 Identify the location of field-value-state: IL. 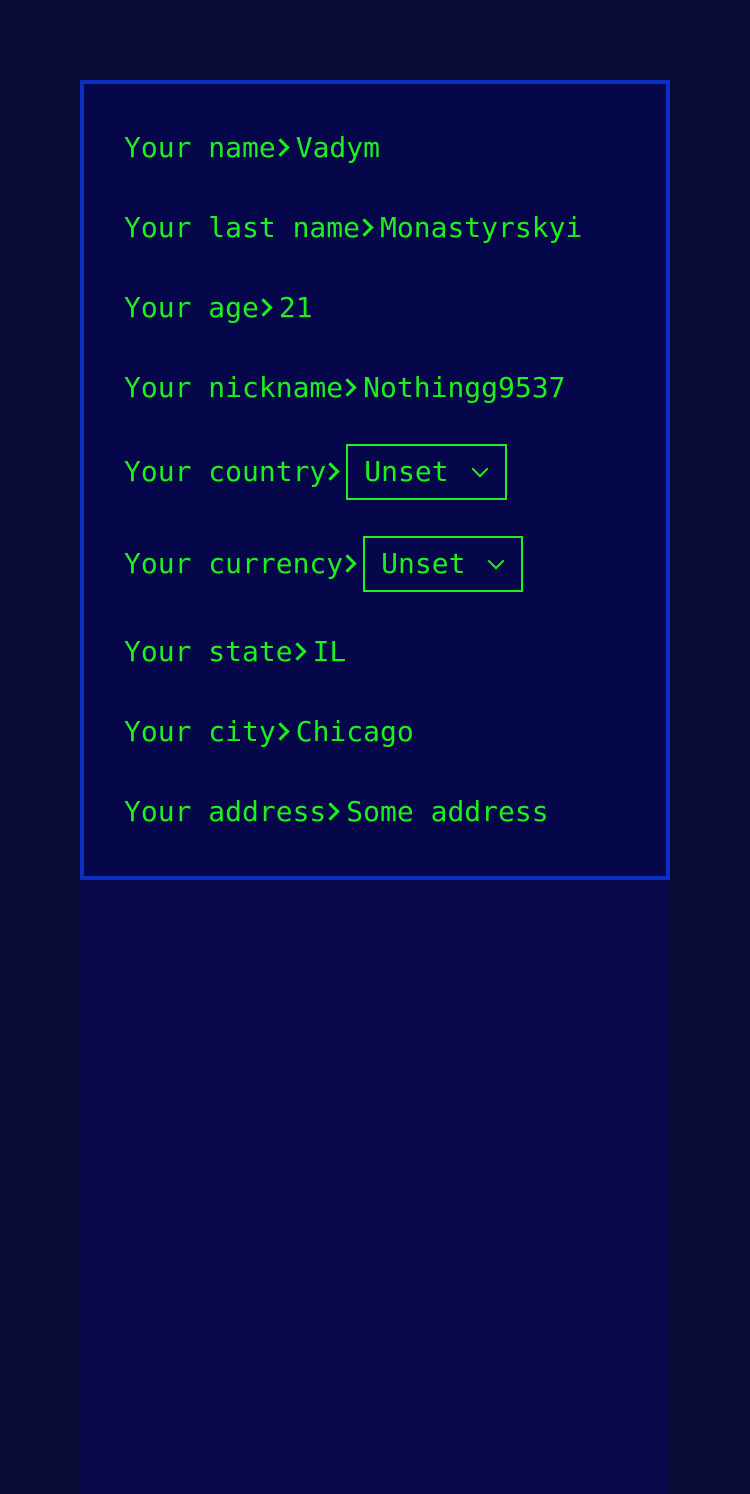
(330, 652).